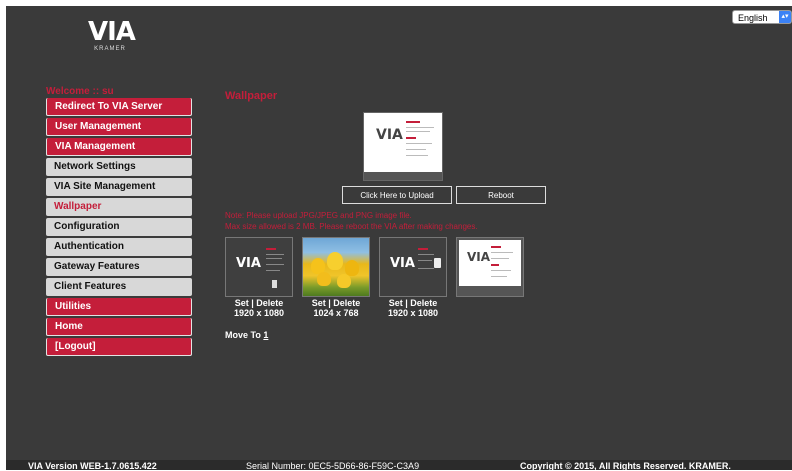  What do you see at coordinates (119, 187) in the screenshot?
I see `nav-via-site-management: VIA Site Management` at bounding box center [119, 187].